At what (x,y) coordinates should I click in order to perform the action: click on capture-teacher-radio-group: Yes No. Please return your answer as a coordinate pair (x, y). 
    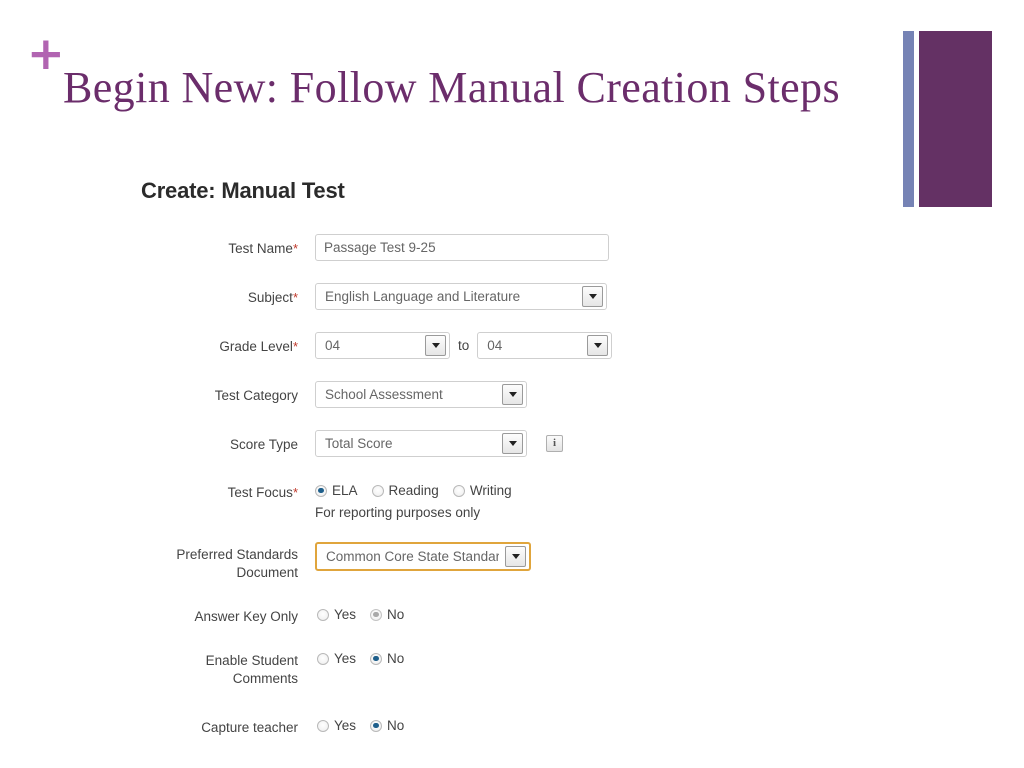
    Looking at the image, I should click on (367, 725).